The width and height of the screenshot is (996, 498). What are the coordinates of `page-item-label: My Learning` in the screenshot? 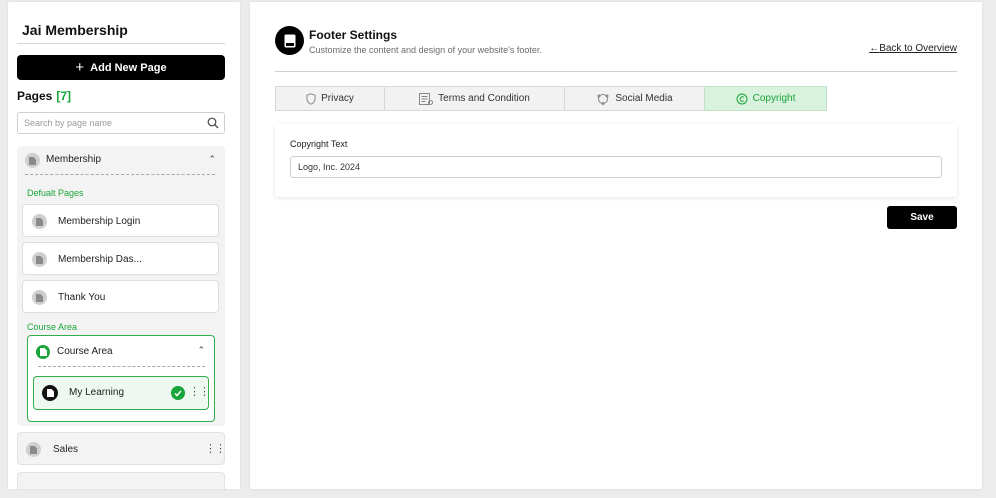 It's located at (97, 392).